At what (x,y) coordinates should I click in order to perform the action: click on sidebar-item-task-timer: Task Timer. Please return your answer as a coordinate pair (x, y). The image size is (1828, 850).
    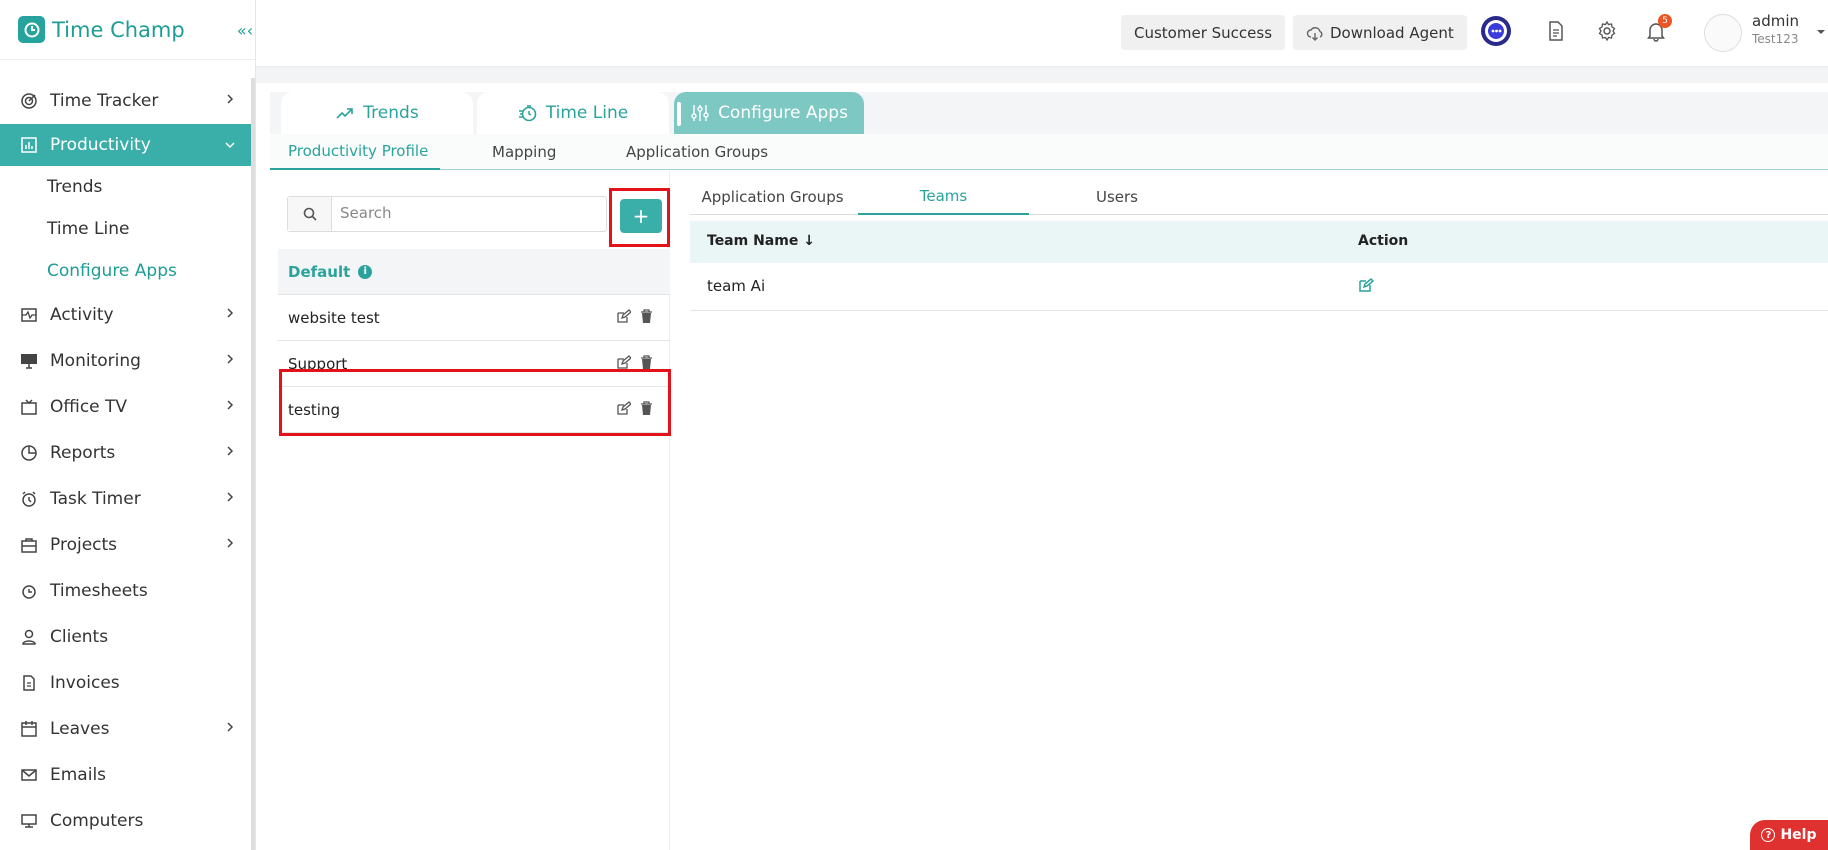
    Looking at the image, I should click on (127, 499).